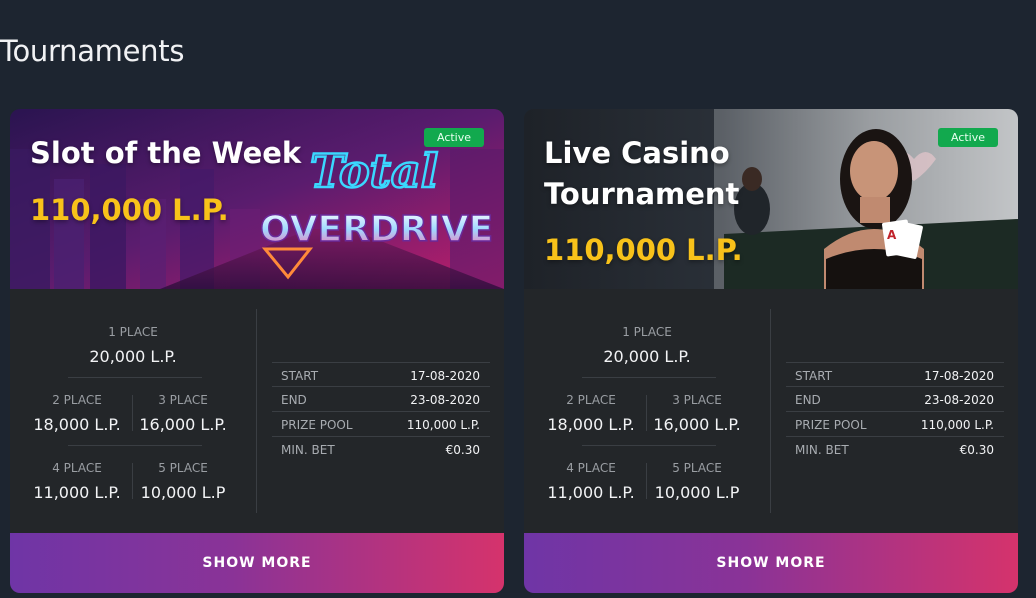 The width and height of the screenshot is (1036, 598). Describe the element at coordinates (892, 235) in the screenshot. I see `playing-card-icon: A` at that location.